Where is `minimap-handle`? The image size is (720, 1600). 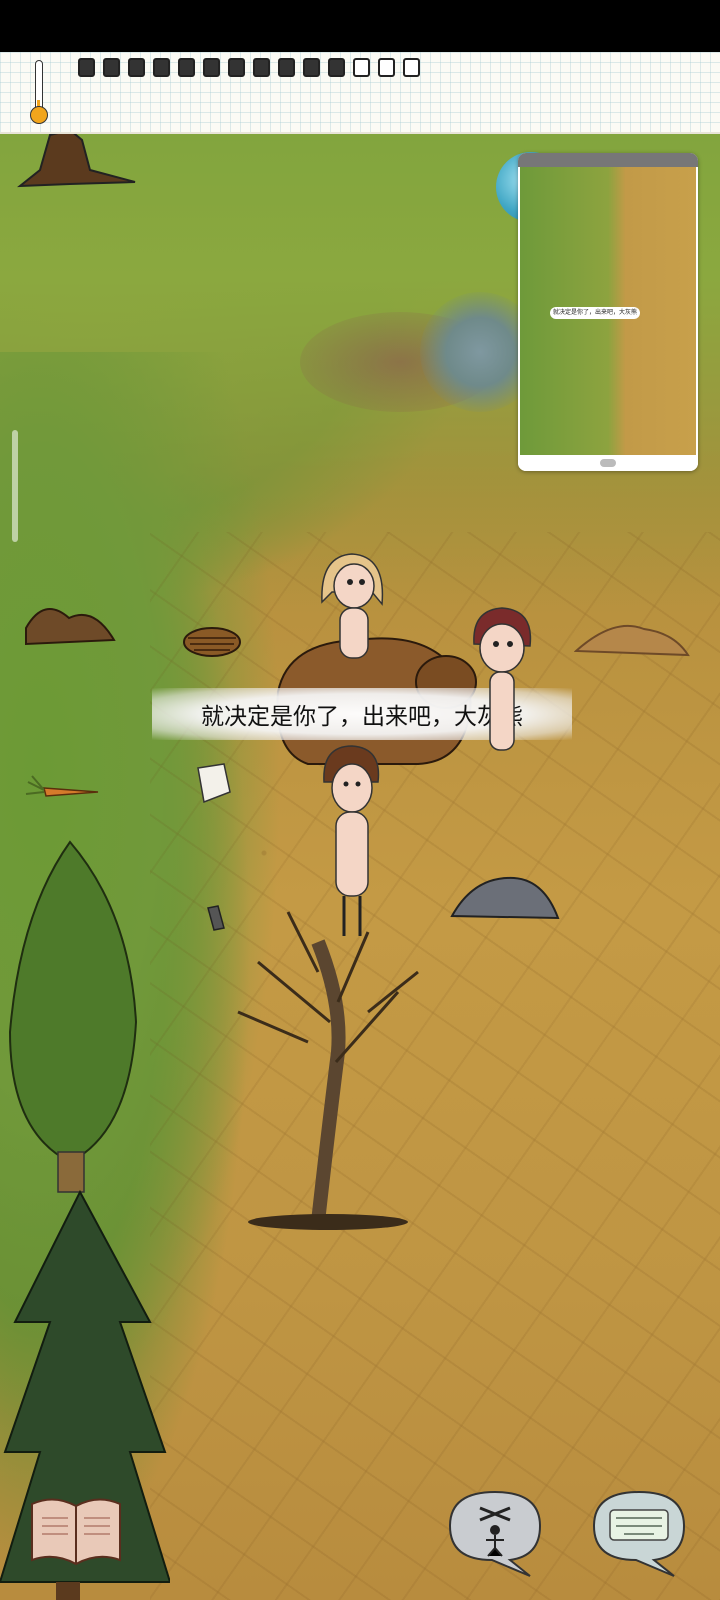 minimap-handle is located at coordinates (608, 463).